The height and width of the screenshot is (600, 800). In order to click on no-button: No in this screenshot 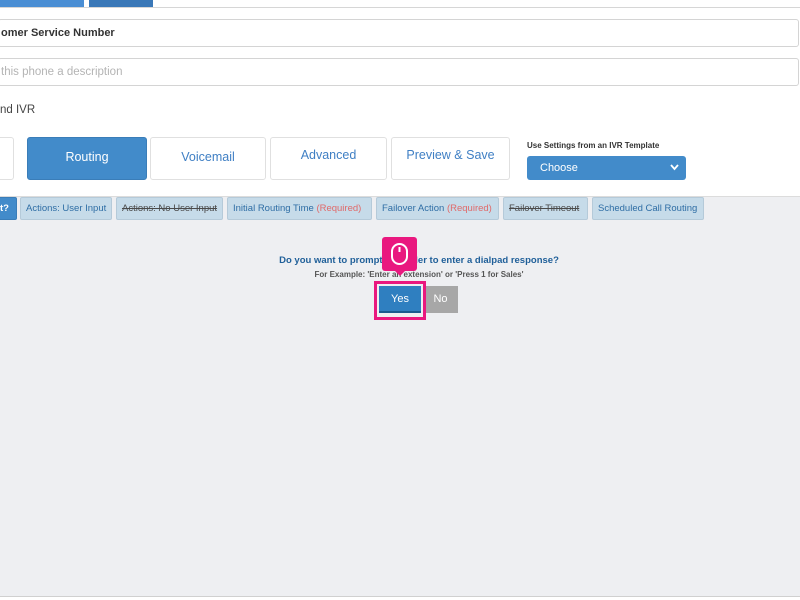, I will do `click(440, 299)`.